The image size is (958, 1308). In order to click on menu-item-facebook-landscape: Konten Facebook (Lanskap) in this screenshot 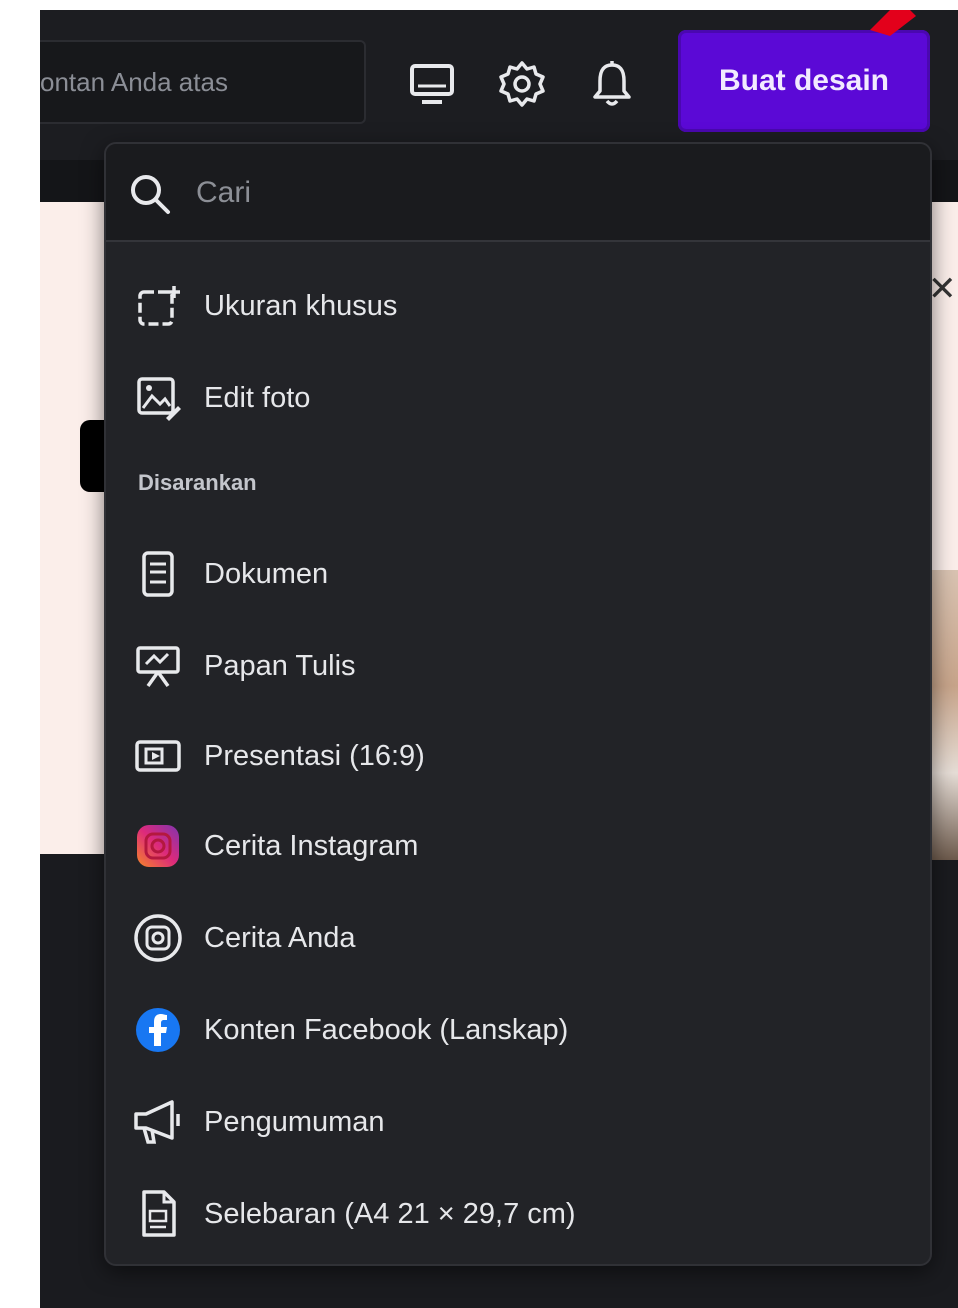, I will do `click(518, 1030)`.